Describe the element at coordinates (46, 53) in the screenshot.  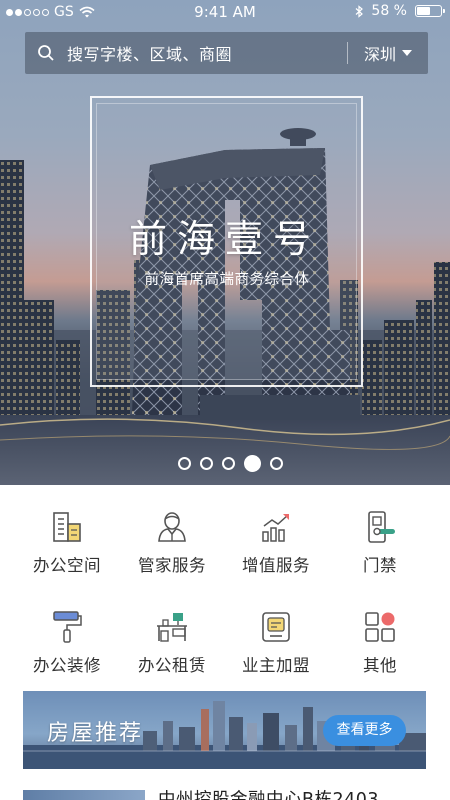
I see `search-icon` at that location.